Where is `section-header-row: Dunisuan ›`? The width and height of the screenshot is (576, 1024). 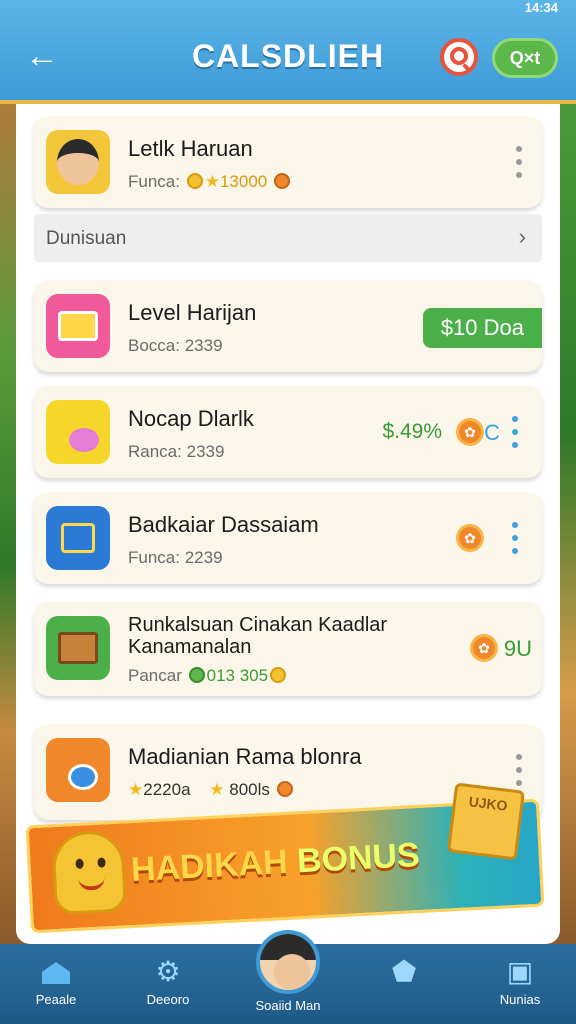 section-header-row: Dunisuan › is located at coordinates (288, 238).